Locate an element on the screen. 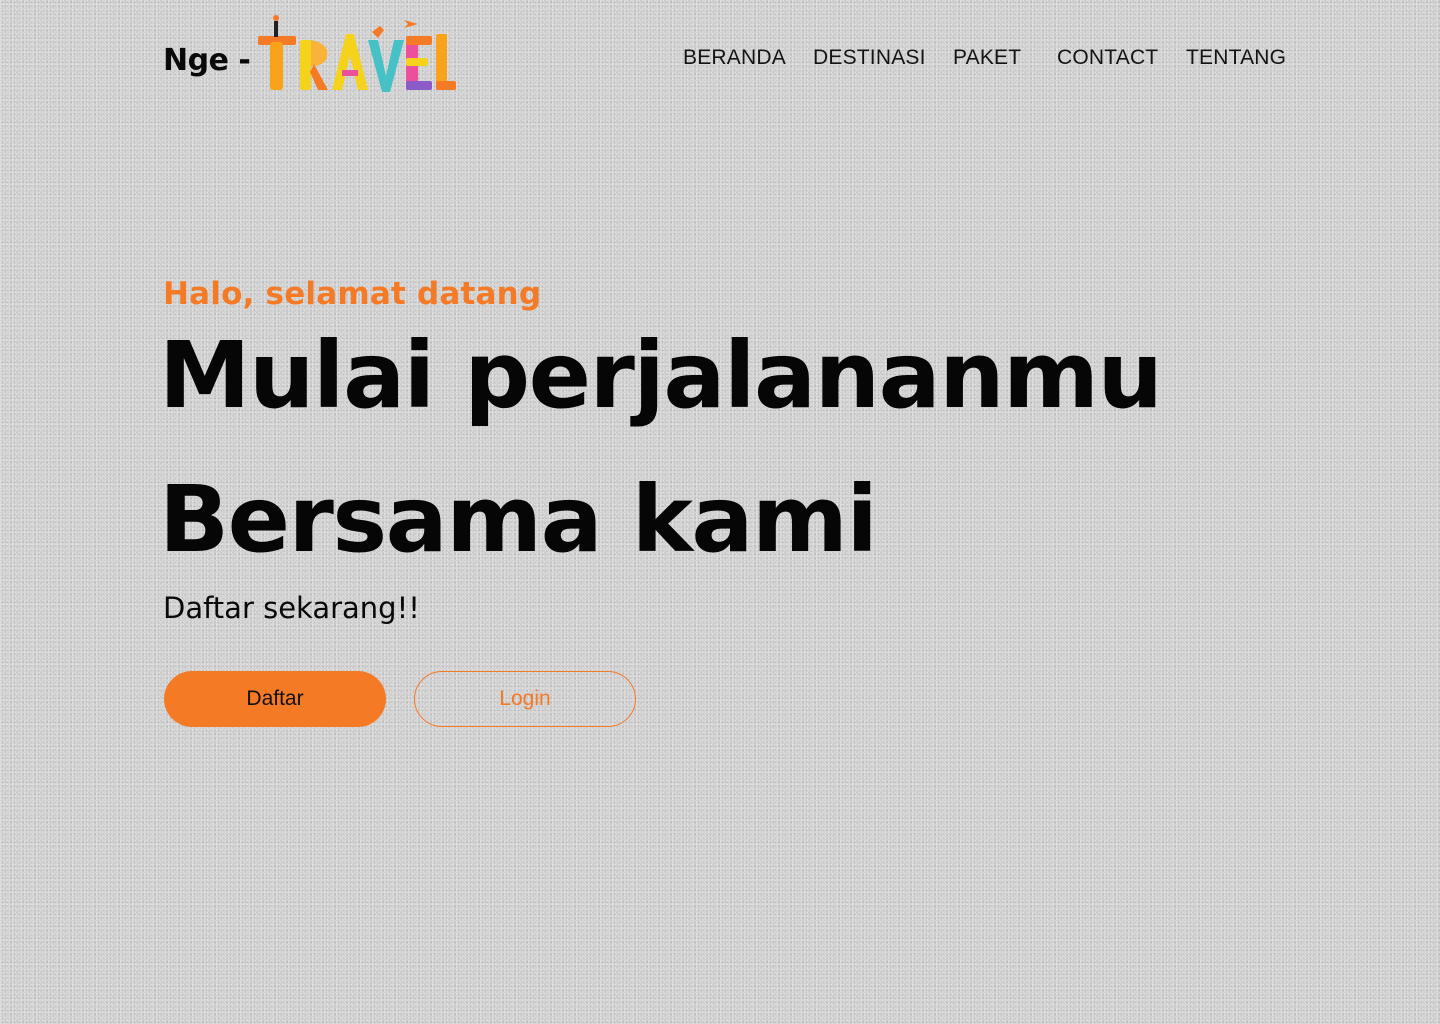 This screenshot has height=1024, width=1440. register-button-label: Daftar is located at coordinates (275, 698).